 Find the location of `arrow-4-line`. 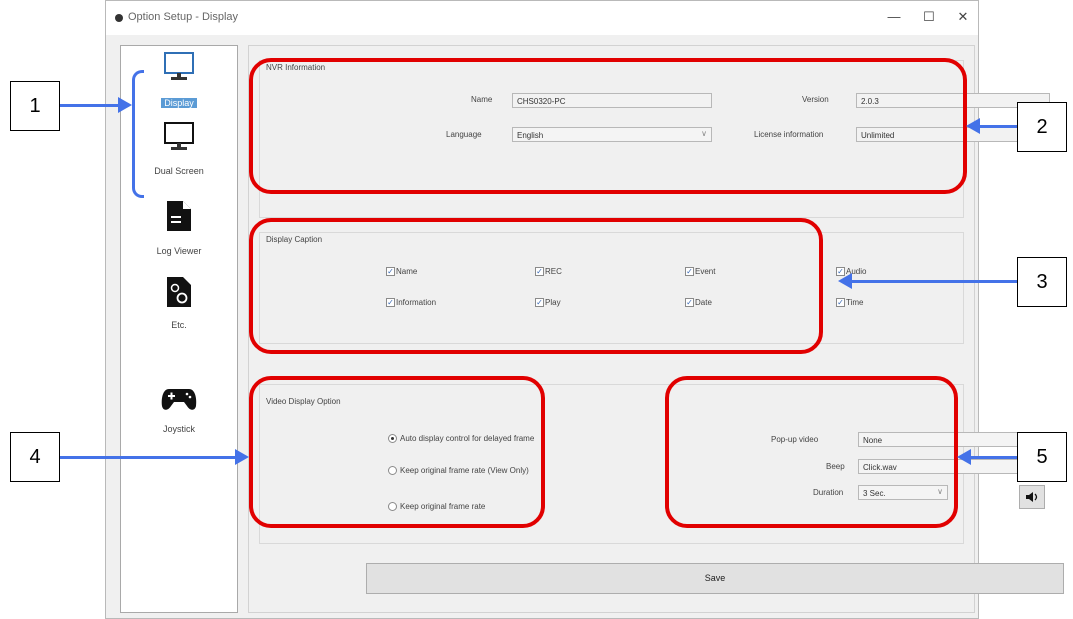

arrow-4-line is located at coordinates (148, 457).